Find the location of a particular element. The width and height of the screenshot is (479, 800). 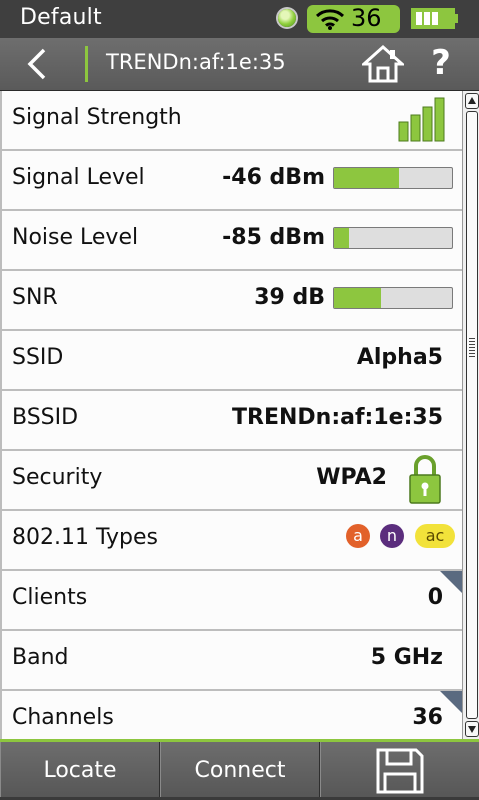

status-bar: Default 36 is located at coordinates (239, 19).